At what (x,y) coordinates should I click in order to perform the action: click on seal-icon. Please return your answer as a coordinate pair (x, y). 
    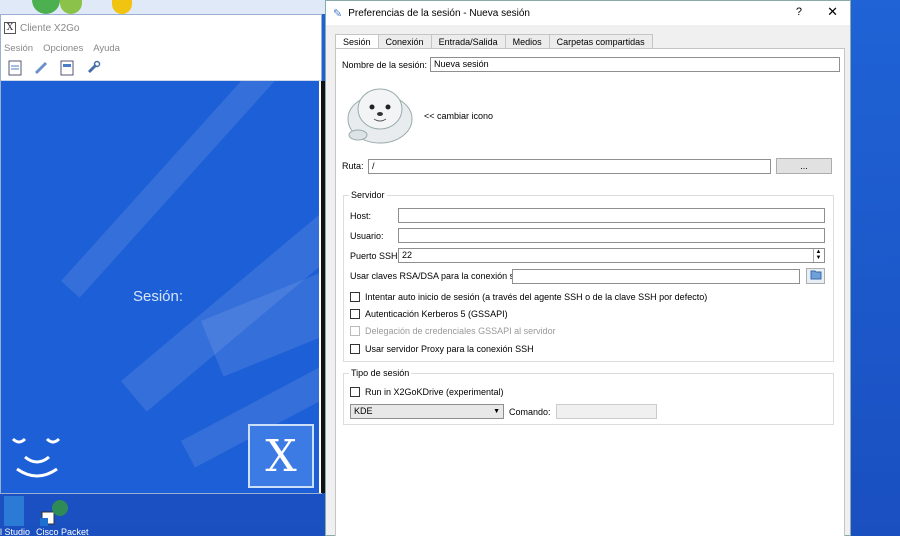
    Looking at the image, I should click on (380, 116).